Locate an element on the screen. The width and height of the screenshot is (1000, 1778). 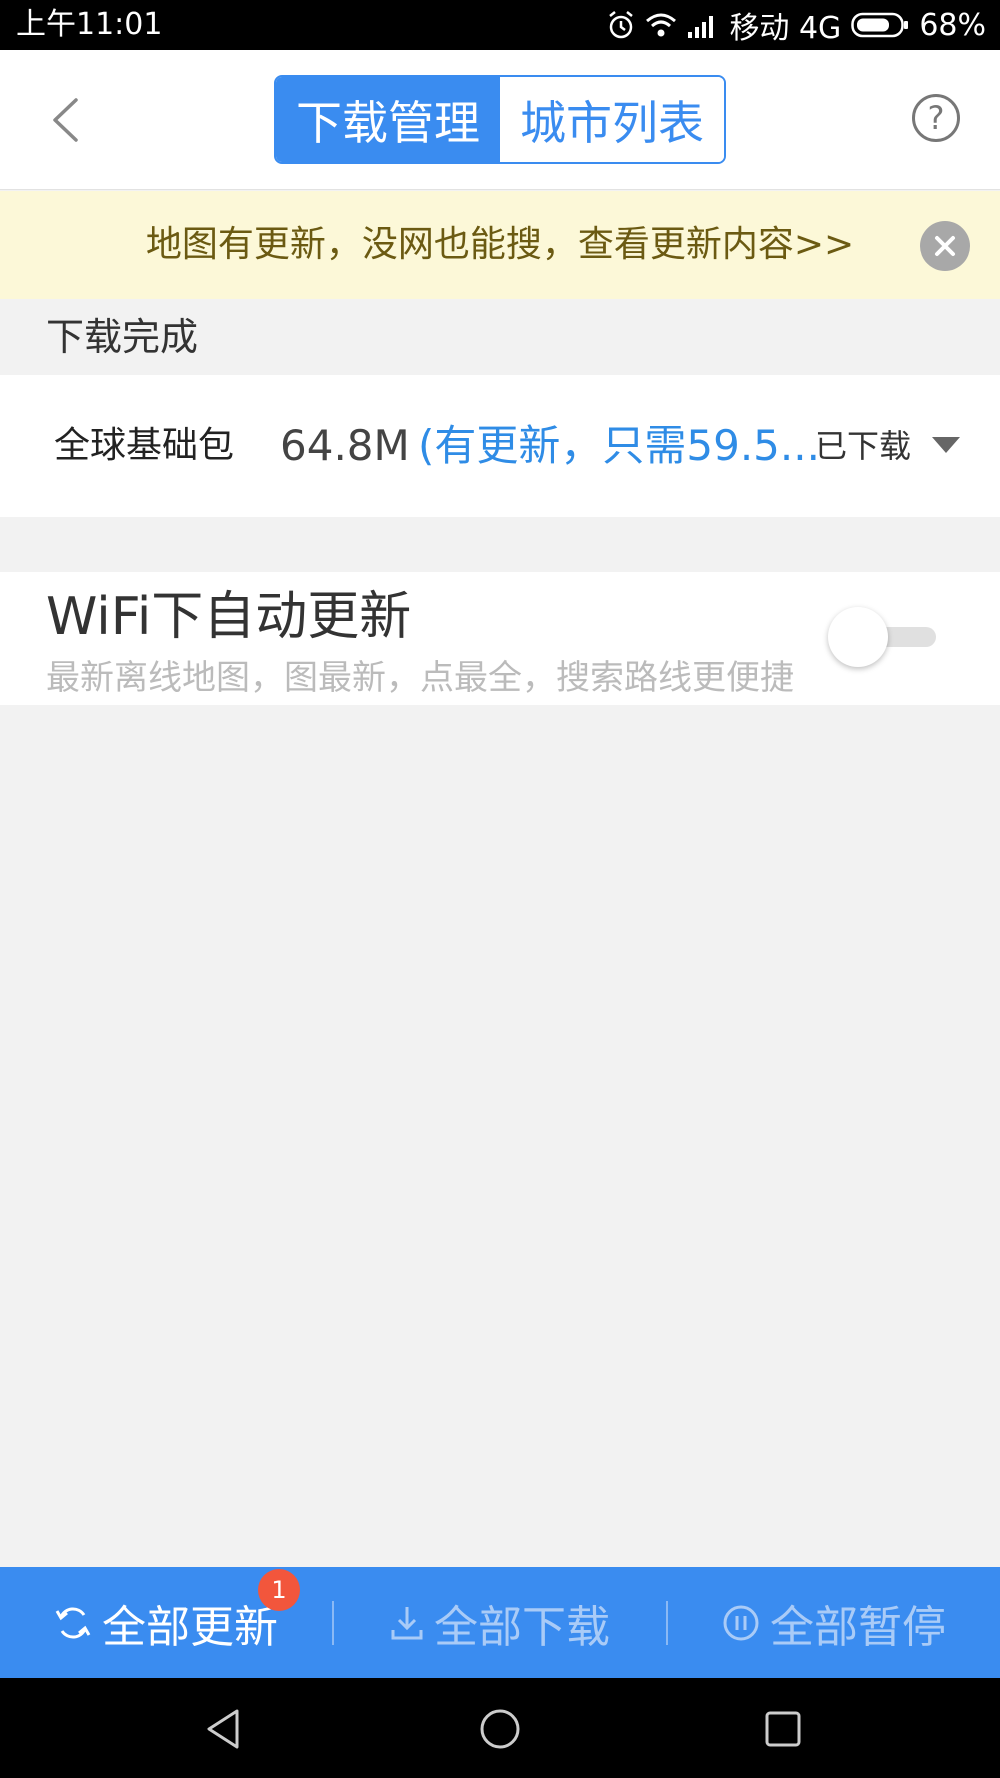
toggle-knob is located at coordinates (858, 637).